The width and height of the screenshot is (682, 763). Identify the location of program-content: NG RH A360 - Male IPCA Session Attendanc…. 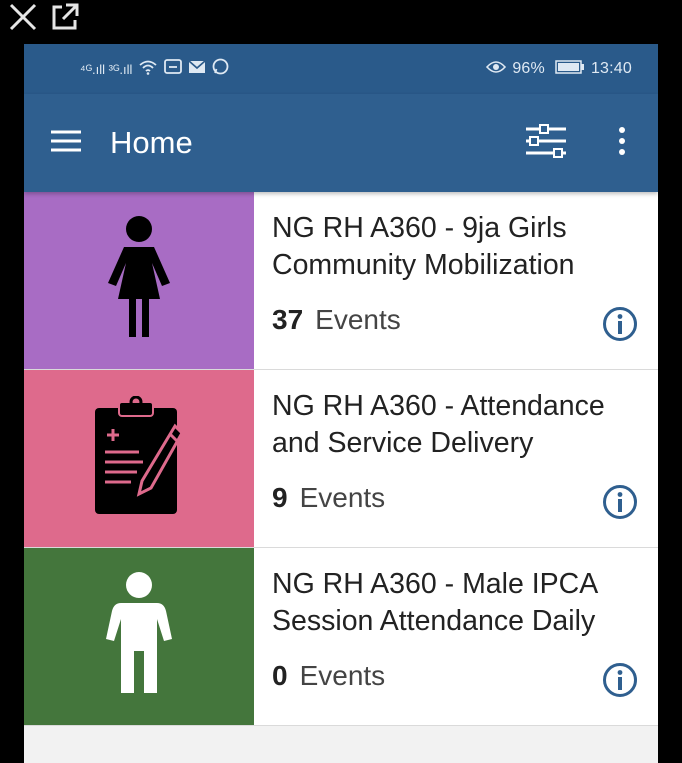
(456, 636).